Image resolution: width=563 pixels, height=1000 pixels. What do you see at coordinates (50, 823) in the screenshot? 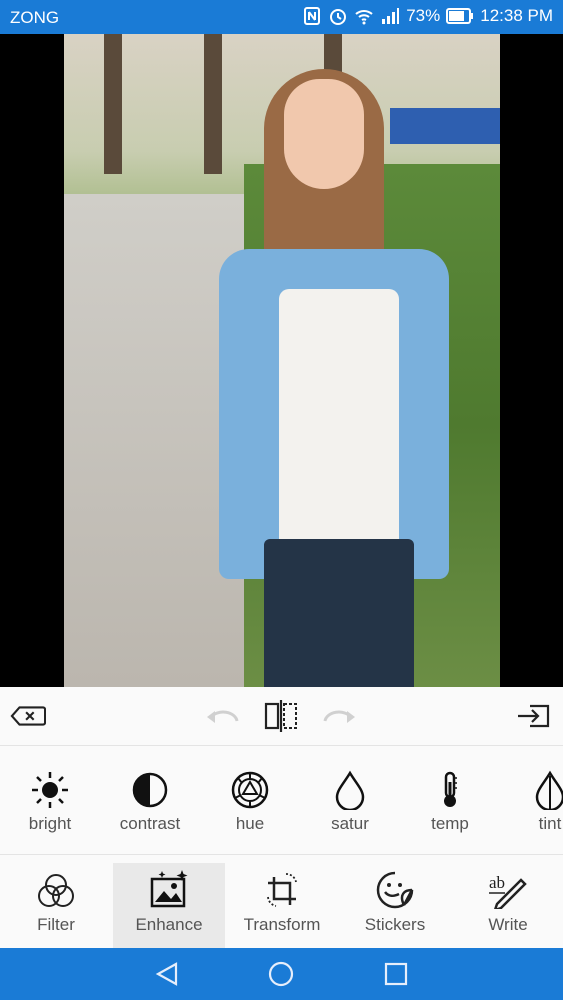
I see `tool-label: bright` at bounding box center [50, 823].